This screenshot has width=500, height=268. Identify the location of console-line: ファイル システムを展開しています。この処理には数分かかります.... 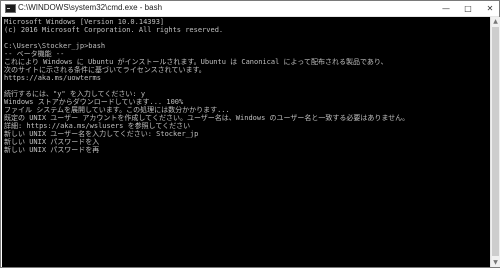
(117, 110).